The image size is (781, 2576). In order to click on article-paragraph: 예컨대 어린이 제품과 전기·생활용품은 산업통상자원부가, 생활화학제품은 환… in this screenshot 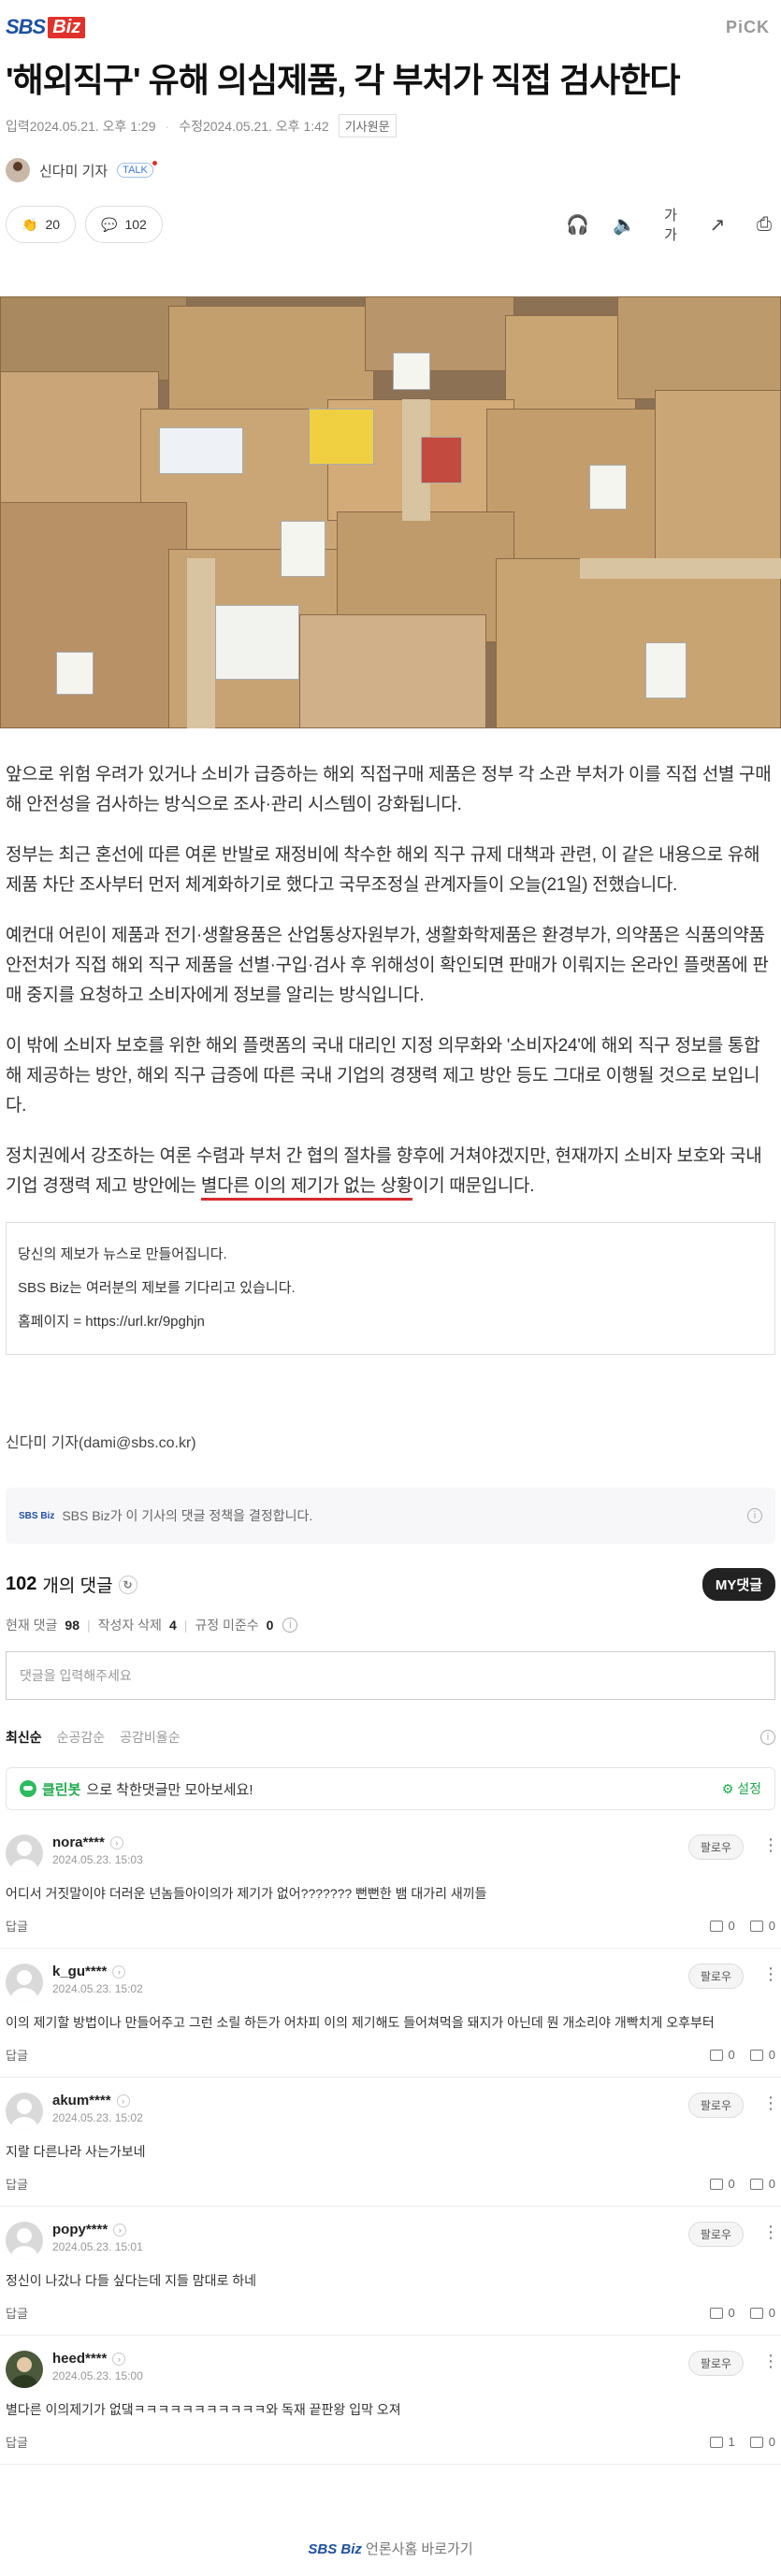, I will do `click(387, 966)`.